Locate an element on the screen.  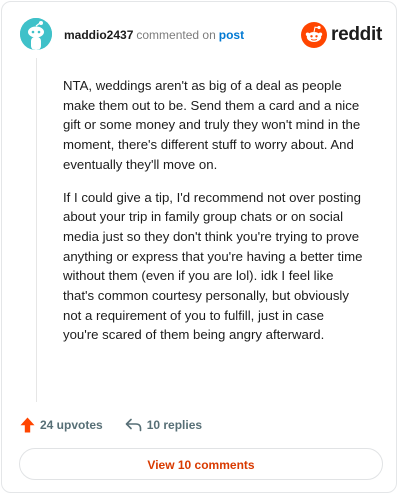
comment-header: maddio2437 commented on post reddit is located at coordinates (201, 35).